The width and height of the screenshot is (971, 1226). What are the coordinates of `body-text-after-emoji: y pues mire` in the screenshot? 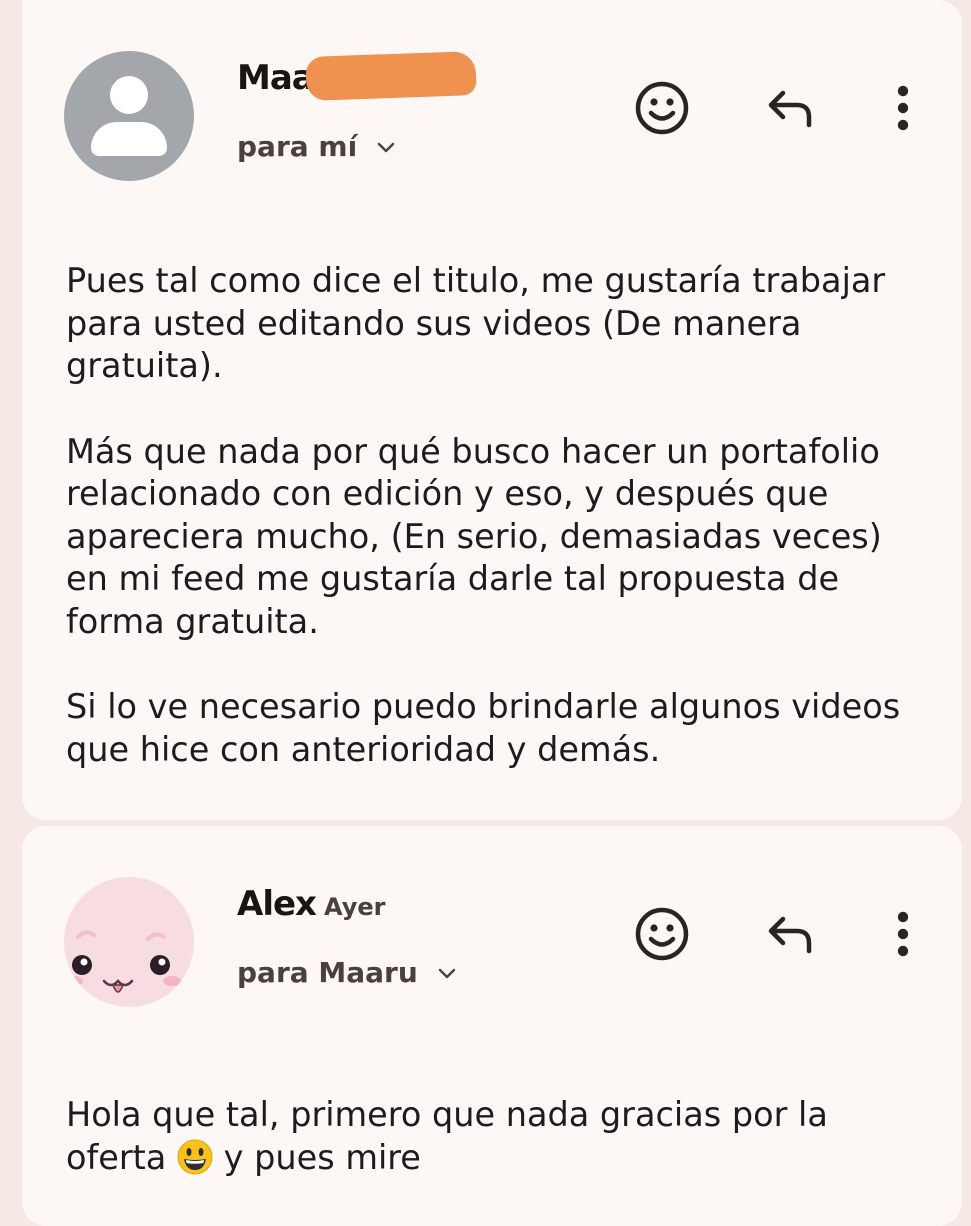 It's located at (317, 1157).